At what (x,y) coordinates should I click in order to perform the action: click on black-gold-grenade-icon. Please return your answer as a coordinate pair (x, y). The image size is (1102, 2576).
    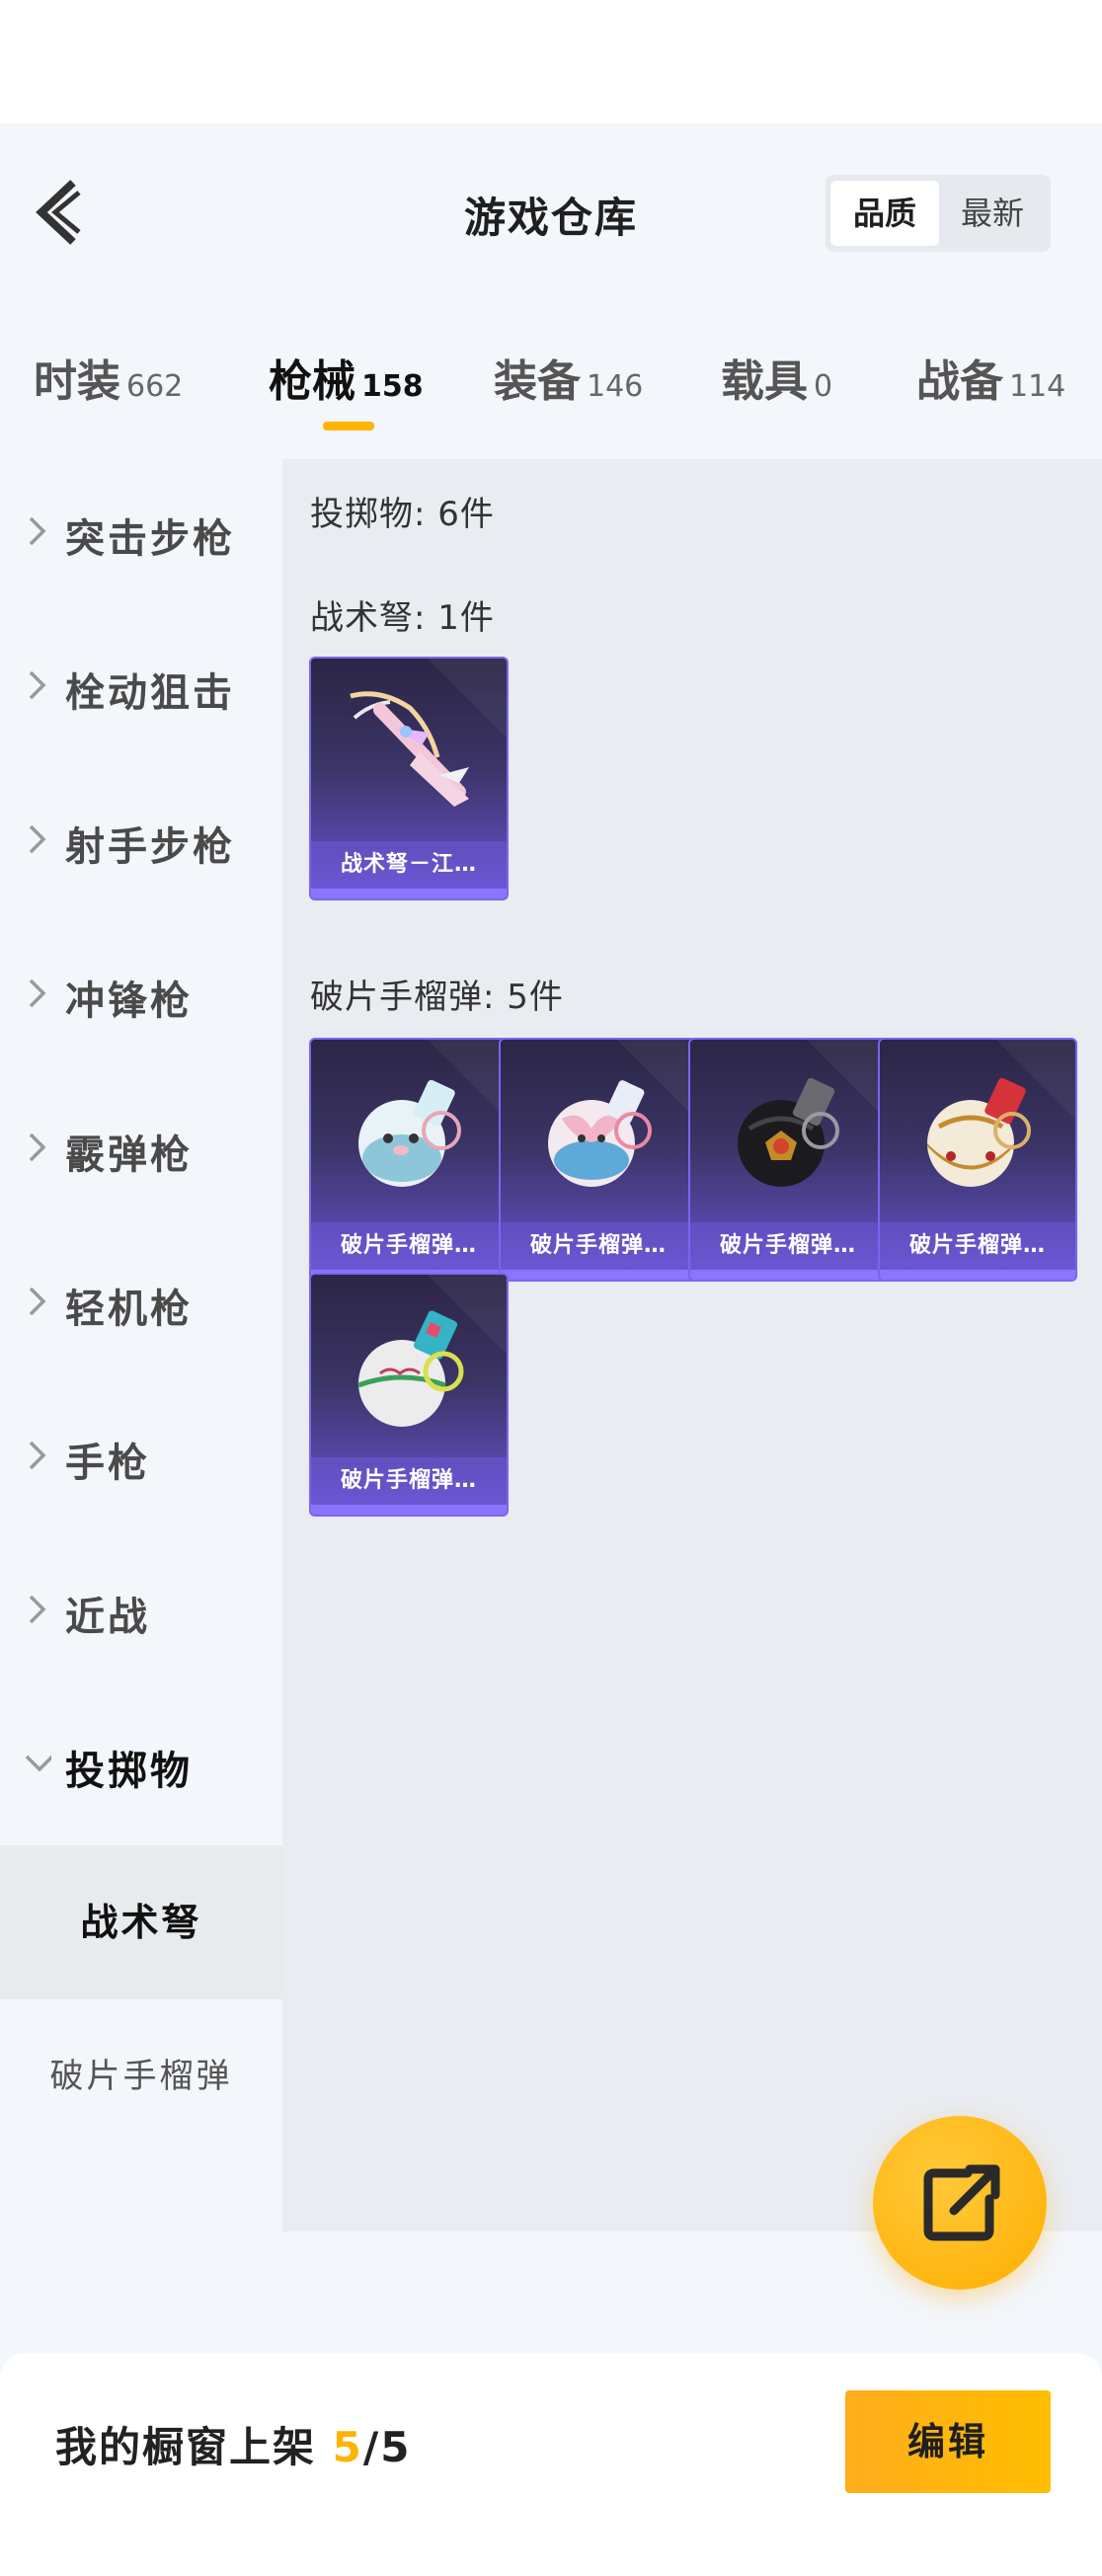
    Looking at the image, I should click on (788, 1132).